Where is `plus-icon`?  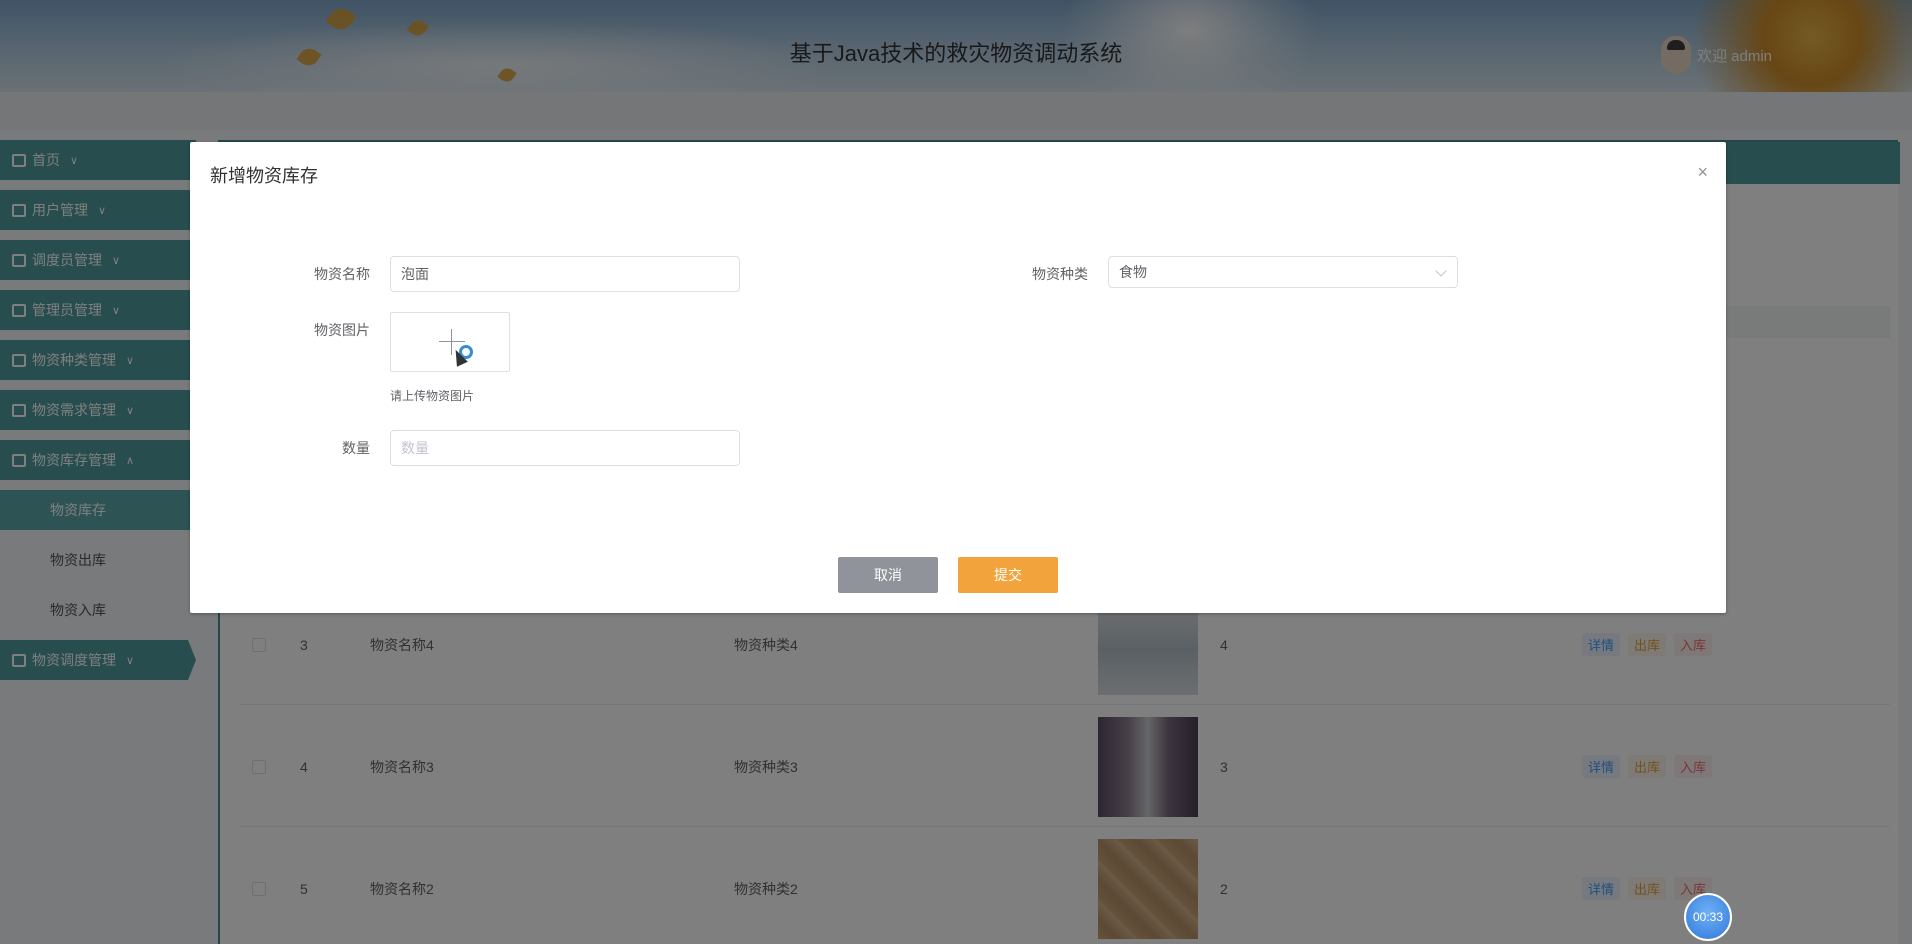 plus-icon is located at coordinates (452, 341).